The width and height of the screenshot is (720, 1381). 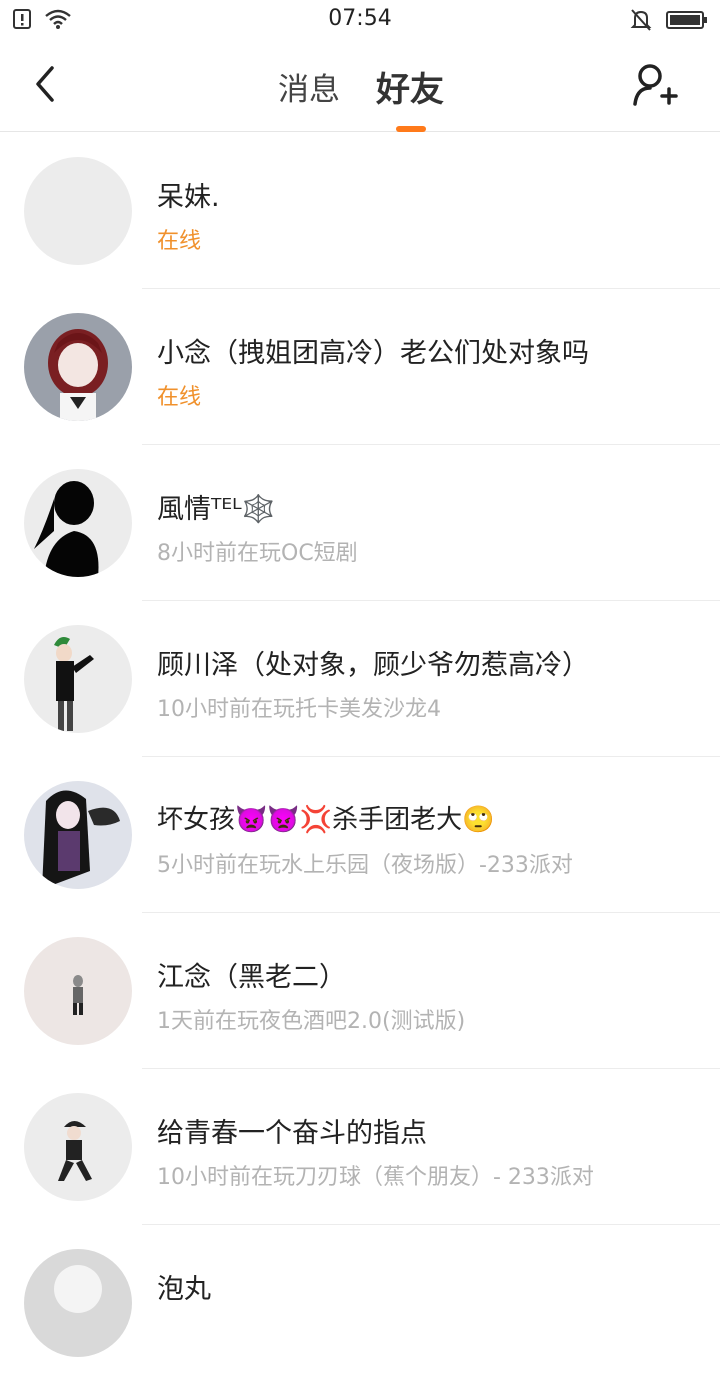 I want to click on add-friend-button, so click(x=656, y=85).